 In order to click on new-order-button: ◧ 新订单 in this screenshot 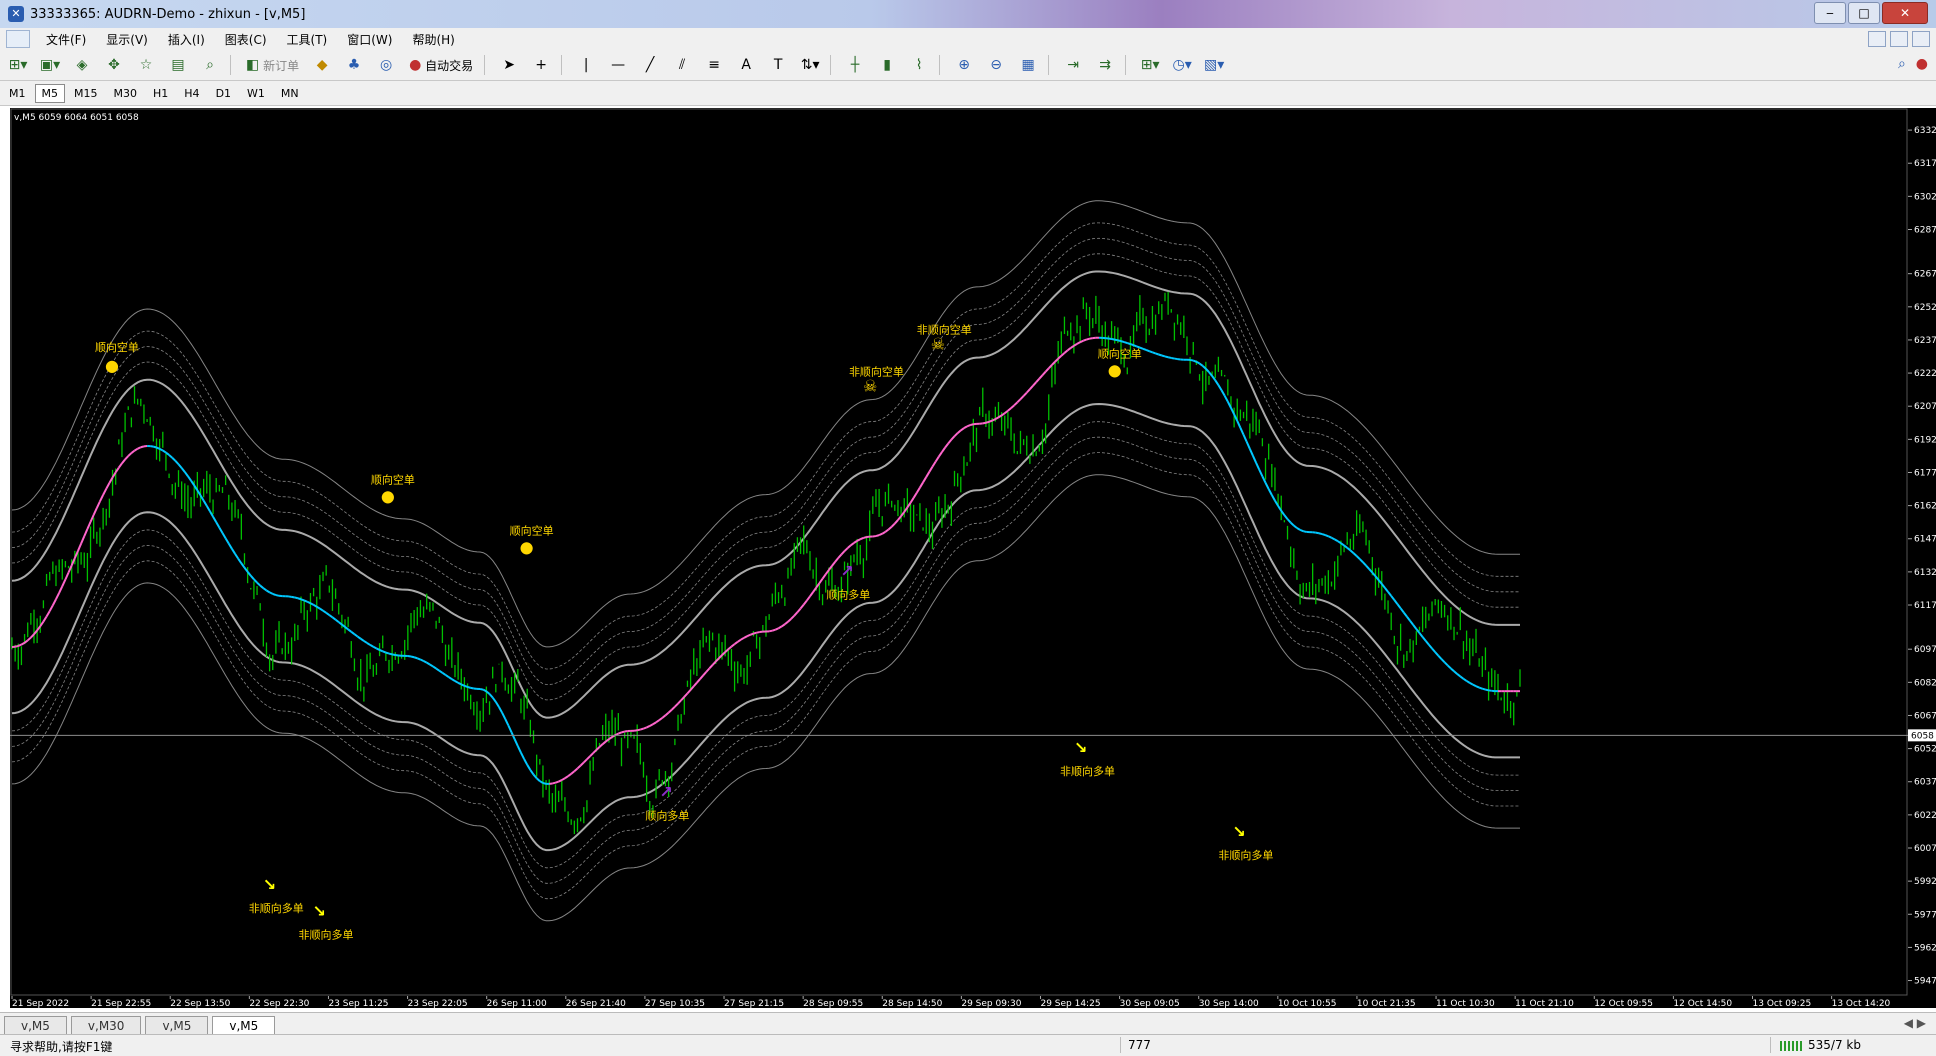, I will do `click(272, 65)`.